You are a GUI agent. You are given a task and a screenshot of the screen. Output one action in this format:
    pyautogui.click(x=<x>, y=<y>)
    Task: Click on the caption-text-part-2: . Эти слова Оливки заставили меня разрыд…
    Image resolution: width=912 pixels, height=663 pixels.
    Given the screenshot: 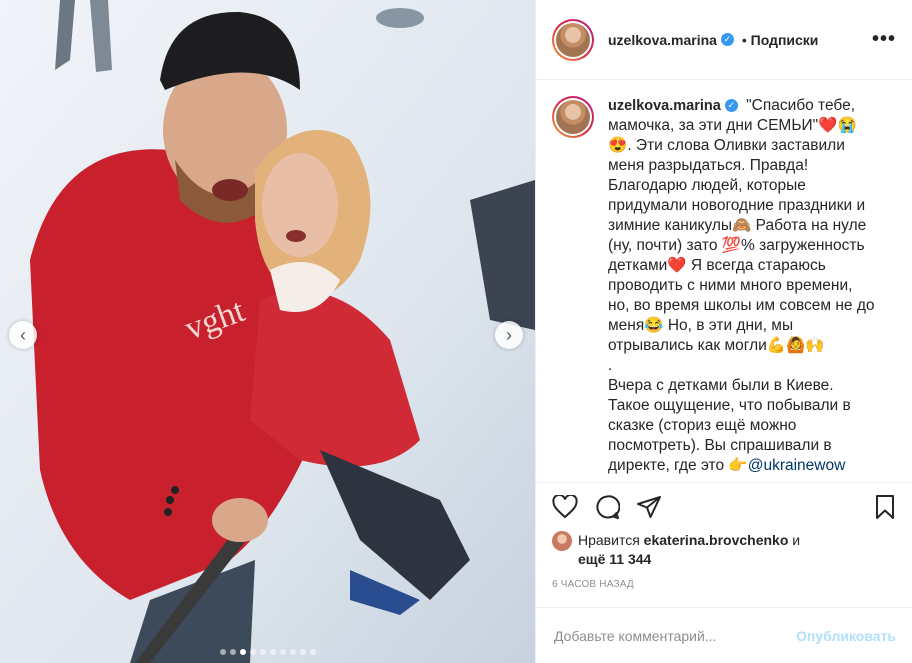 What is the action you would take?
    pyautogui.click(x=739, y=205)
    